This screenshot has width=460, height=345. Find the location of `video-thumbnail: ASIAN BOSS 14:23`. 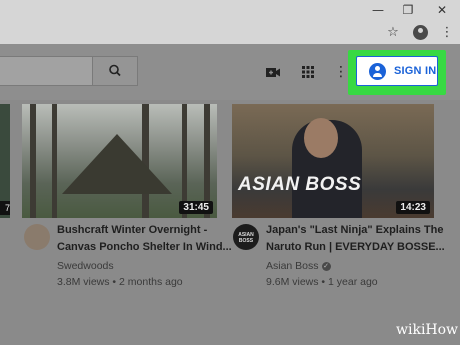

video-thumbnail: ASIAN BOSS 14:23 is located at coordinates (333, 161).